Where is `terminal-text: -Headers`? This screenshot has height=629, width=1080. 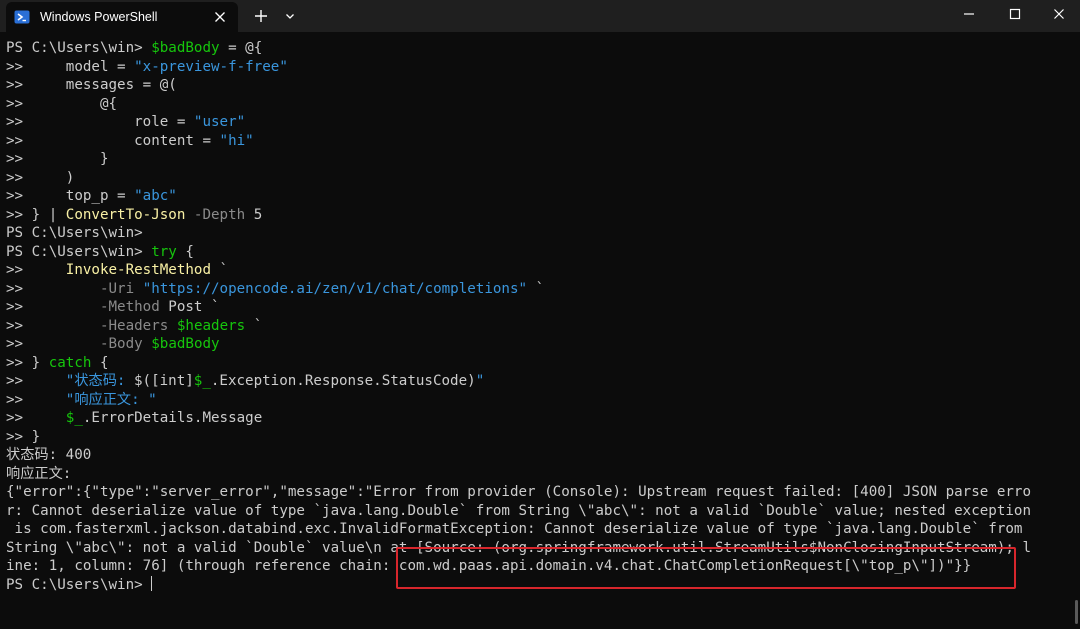 terminal-text: -Headers is located at coordinates (134, 325).